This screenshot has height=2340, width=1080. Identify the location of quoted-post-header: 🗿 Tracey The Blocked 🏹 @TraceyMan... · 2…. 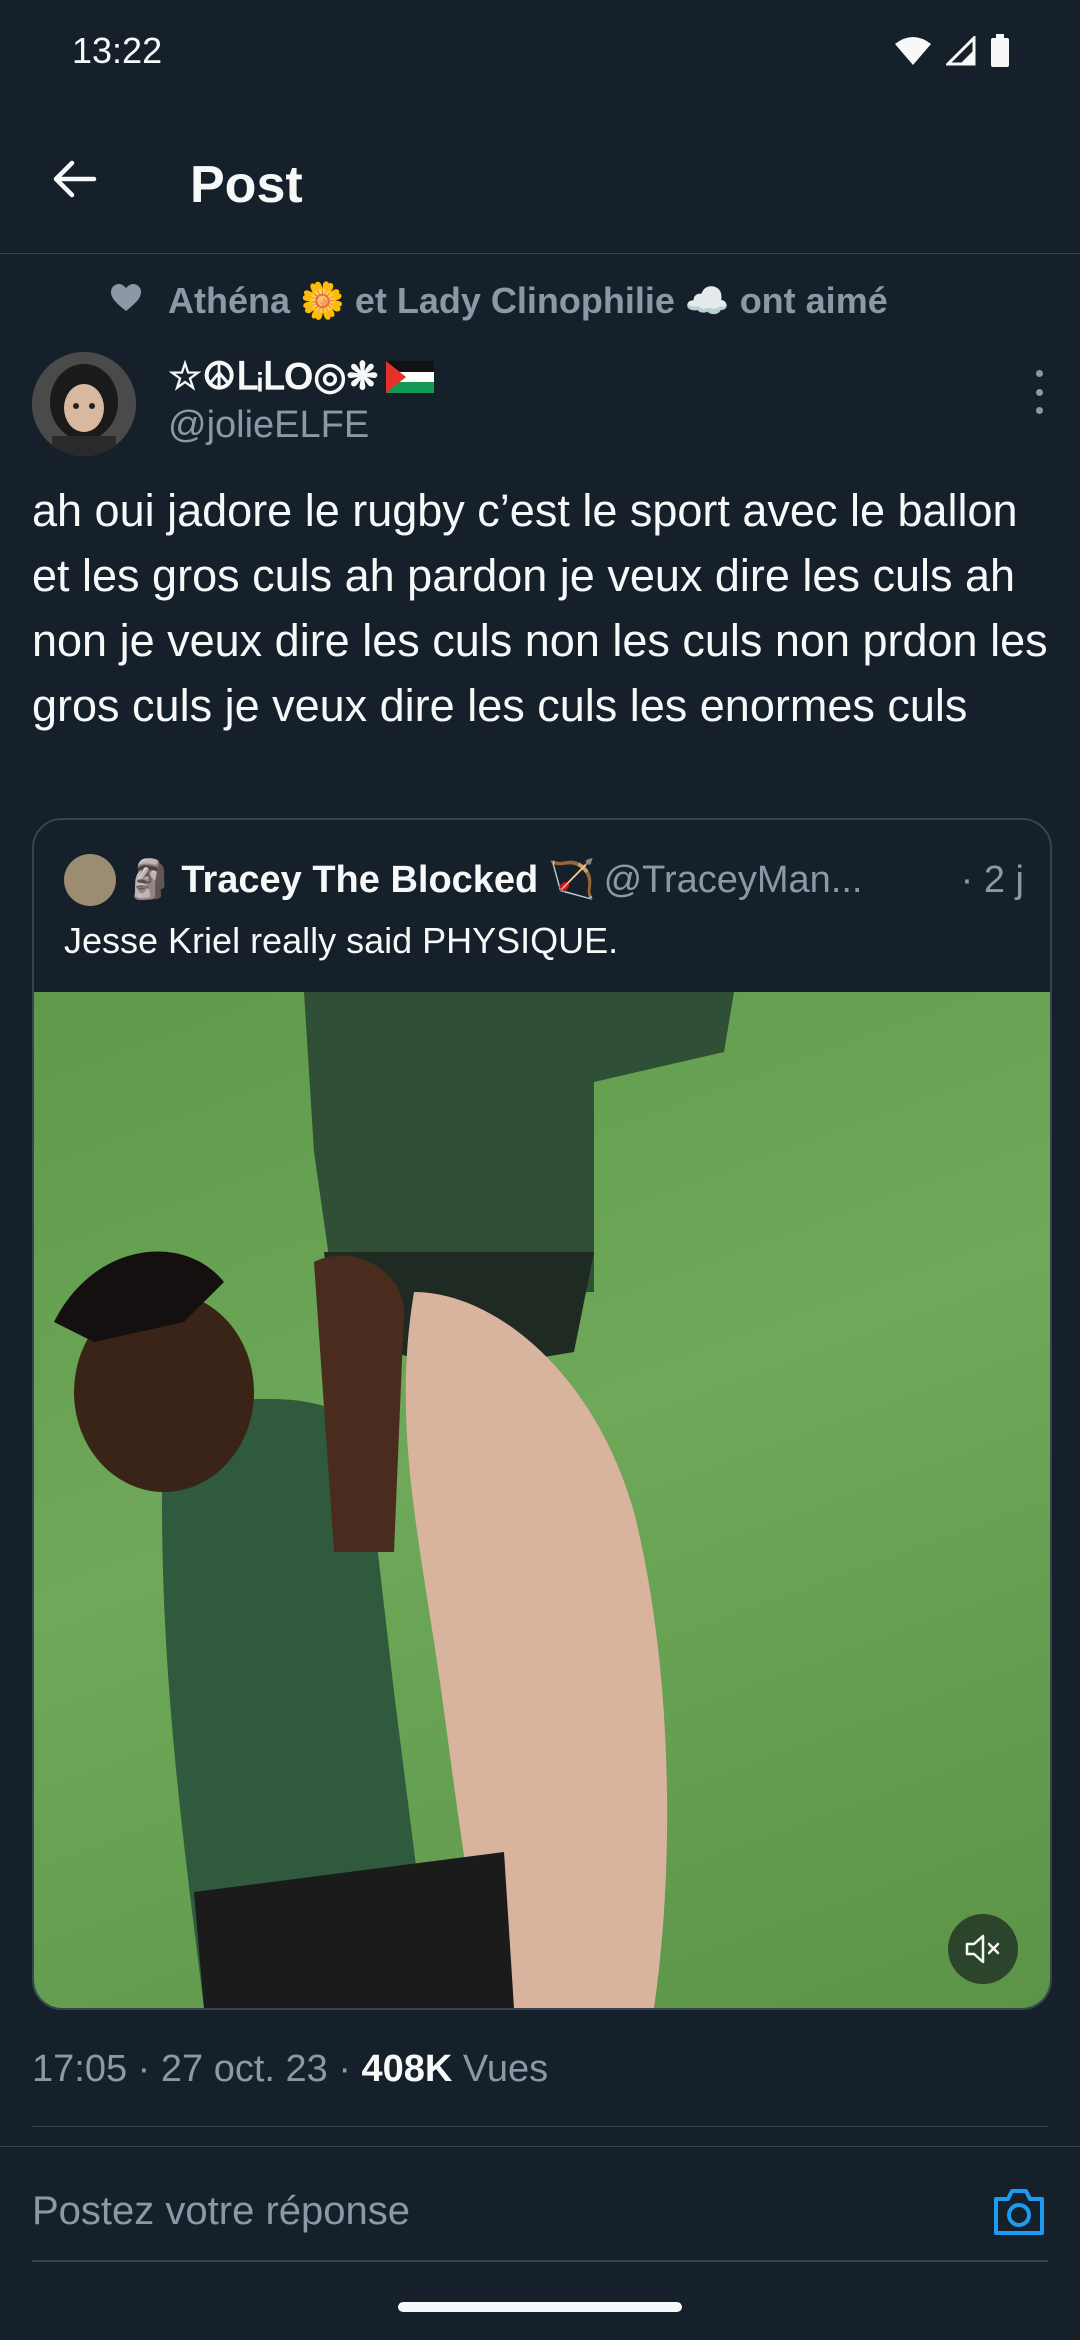
(544, 880).